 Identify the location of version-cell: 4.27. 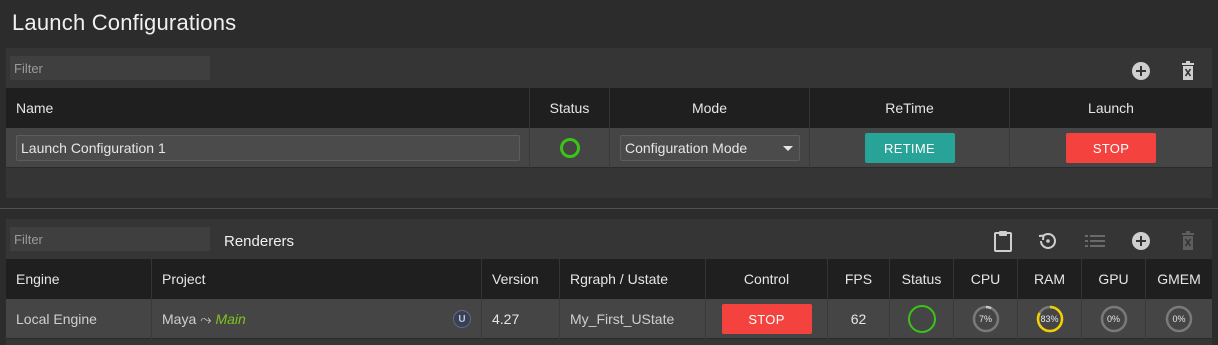
(521, 319).